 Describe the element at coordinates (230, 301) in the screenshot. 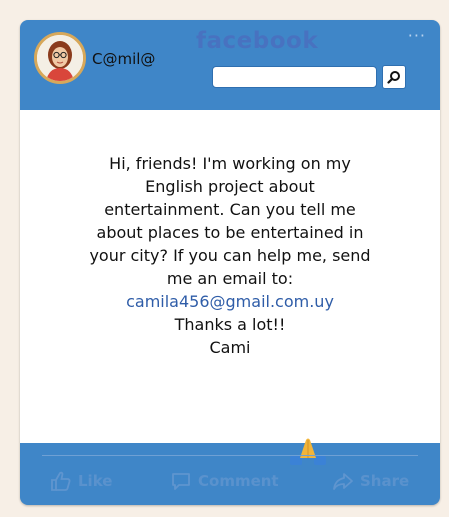

I see `email-link: camila456@gmail.com.uy` at that location.